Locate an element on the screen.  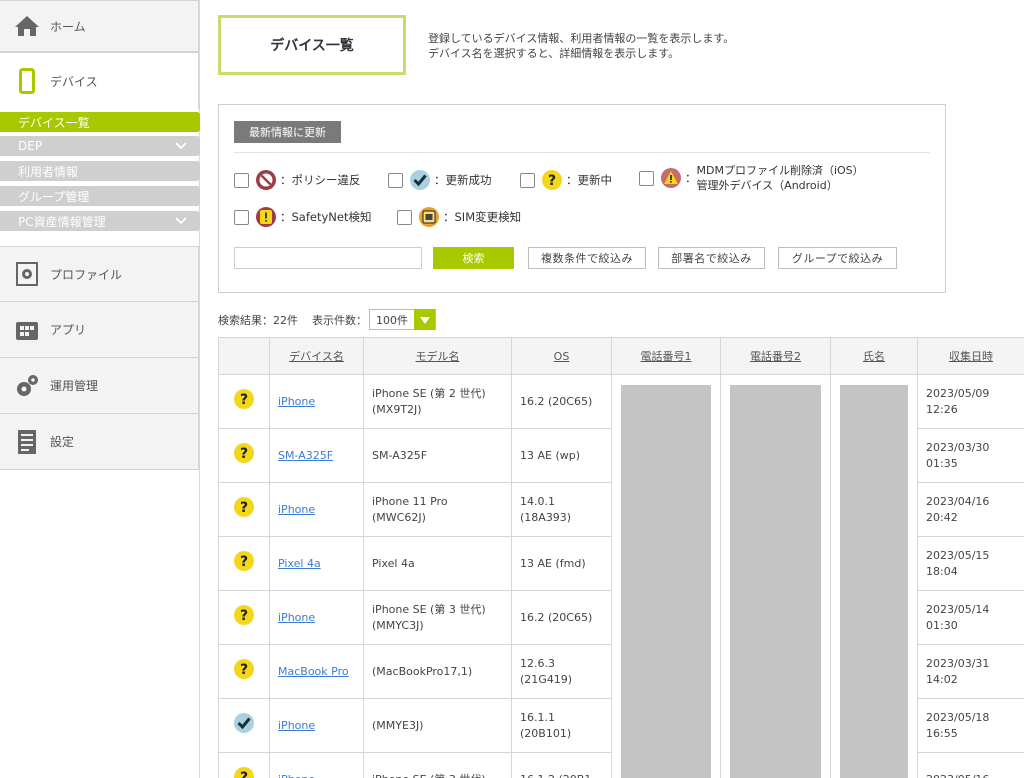
nav-settings: 設定 is located at coordinates (99, 442).